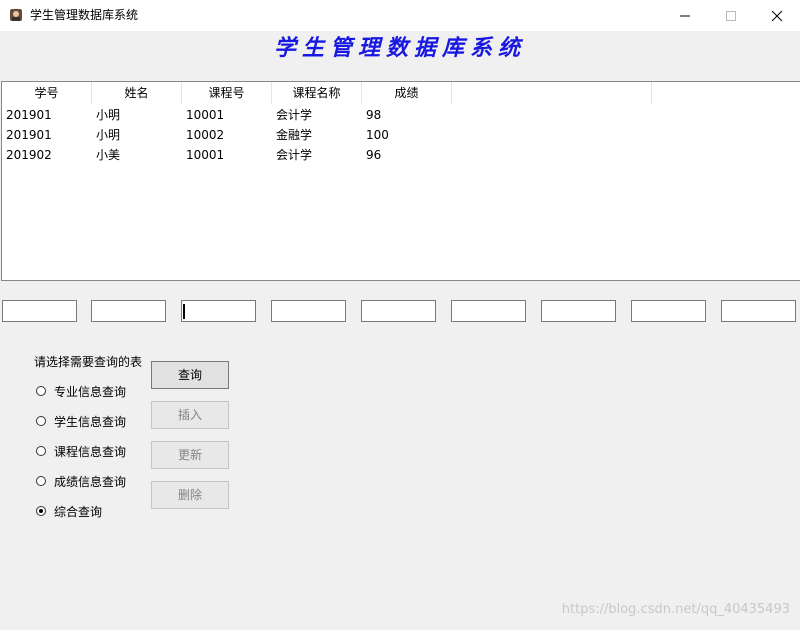  Describe the element at coordinates (78, 511) in the screenshot. I see `radio-label: 综合查询` at that location.